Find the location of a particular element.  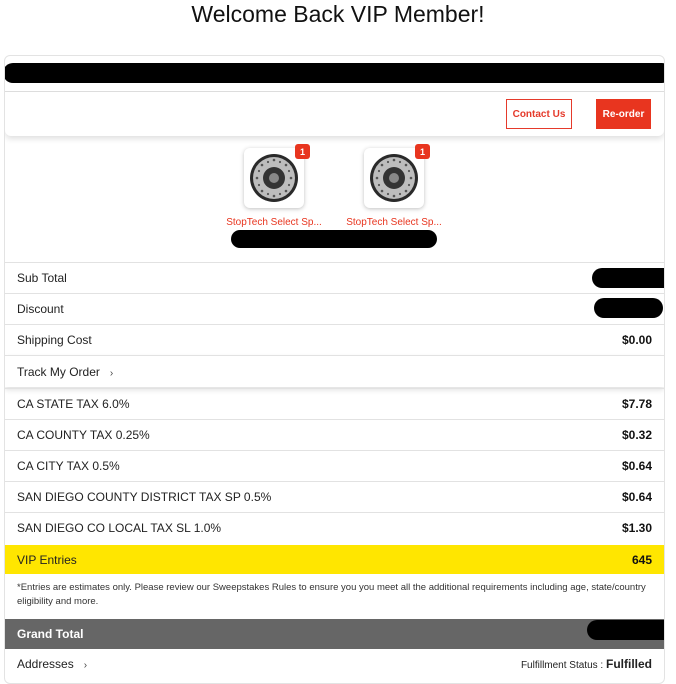

tax-label: SAN DIEGO COUNTY DISTRICT TAX SP 0.5% is located at coordinates (144, 497).